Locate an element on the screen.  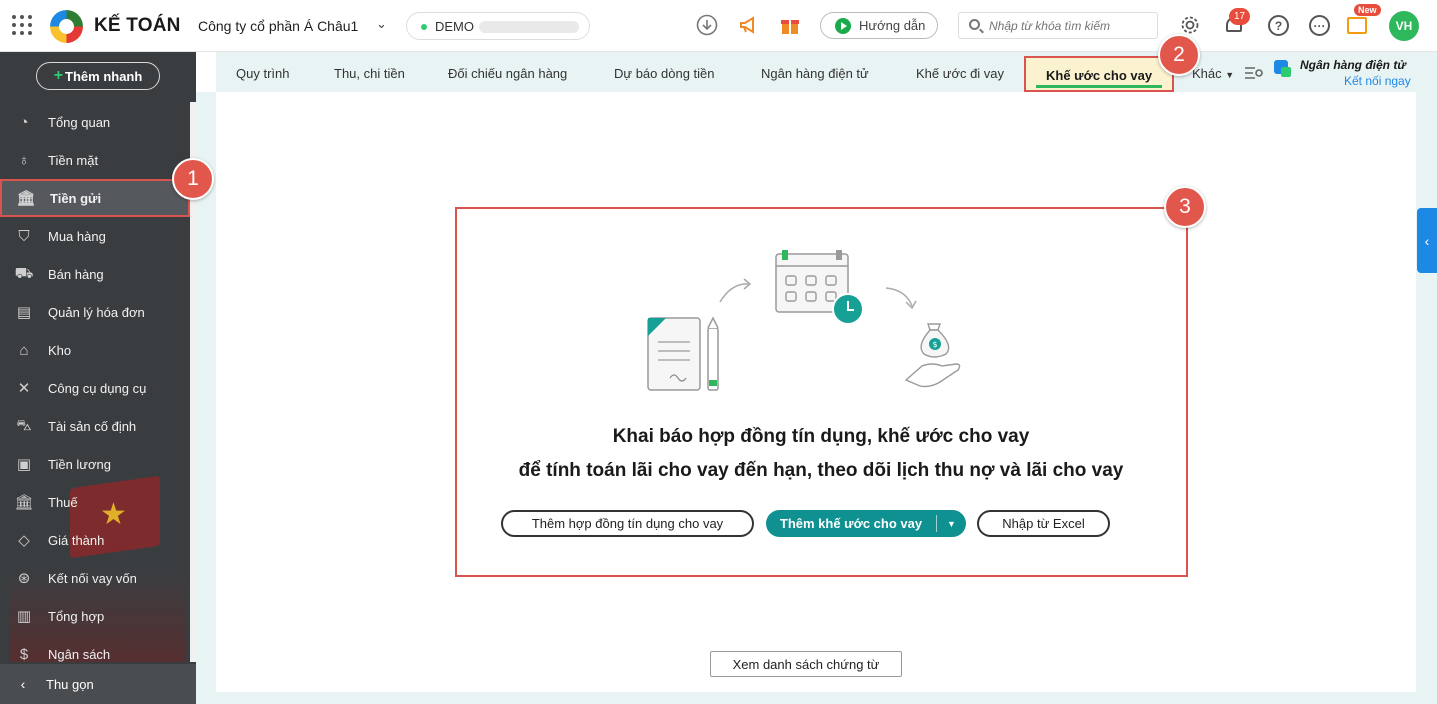
new-badge: New is located at coordinates (1367, 10).